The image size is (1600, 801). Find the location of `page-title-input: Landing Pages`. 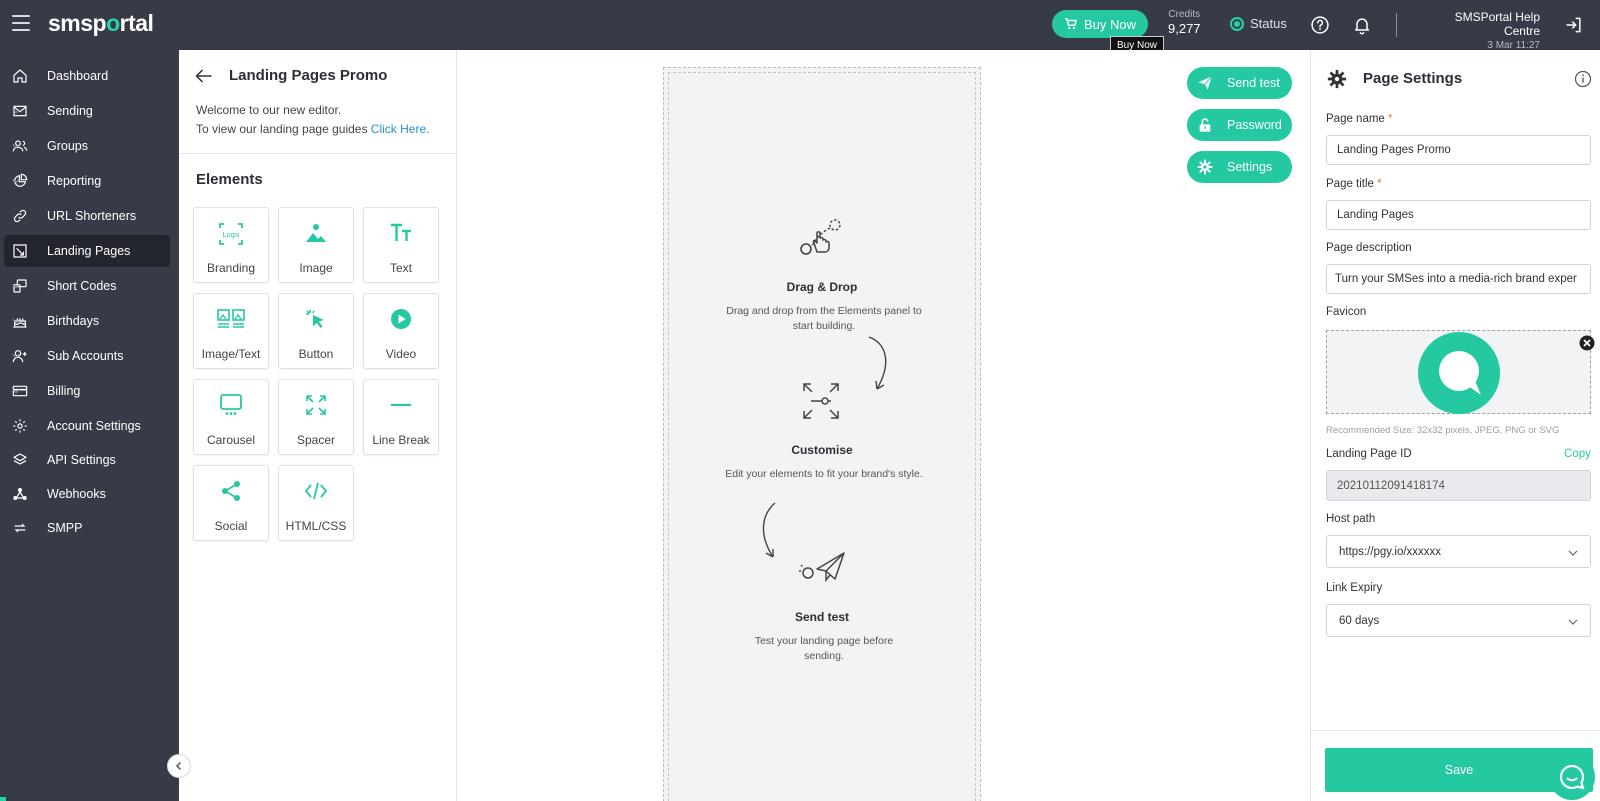

page-title-input: Landing Pages is located at coordinates (1458, 215).